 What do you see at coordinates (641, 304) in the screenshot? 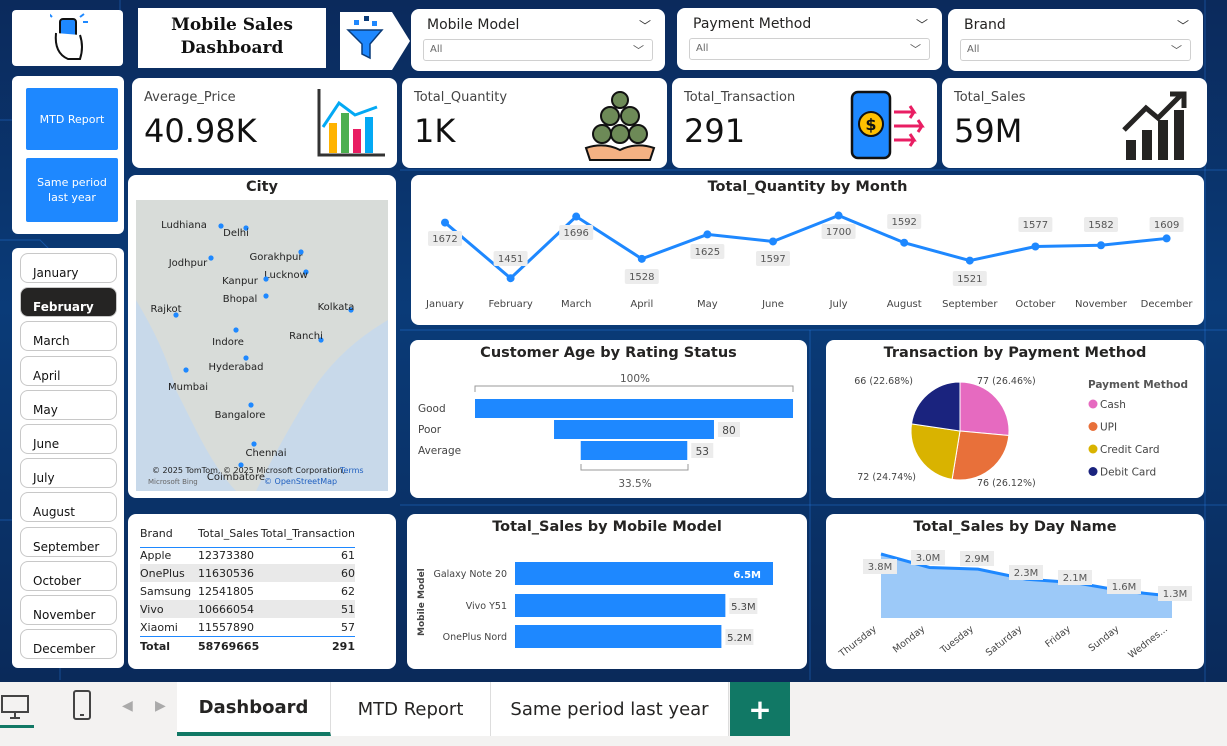
I see `x-tick-label: April` at bounding box center [641, 304].